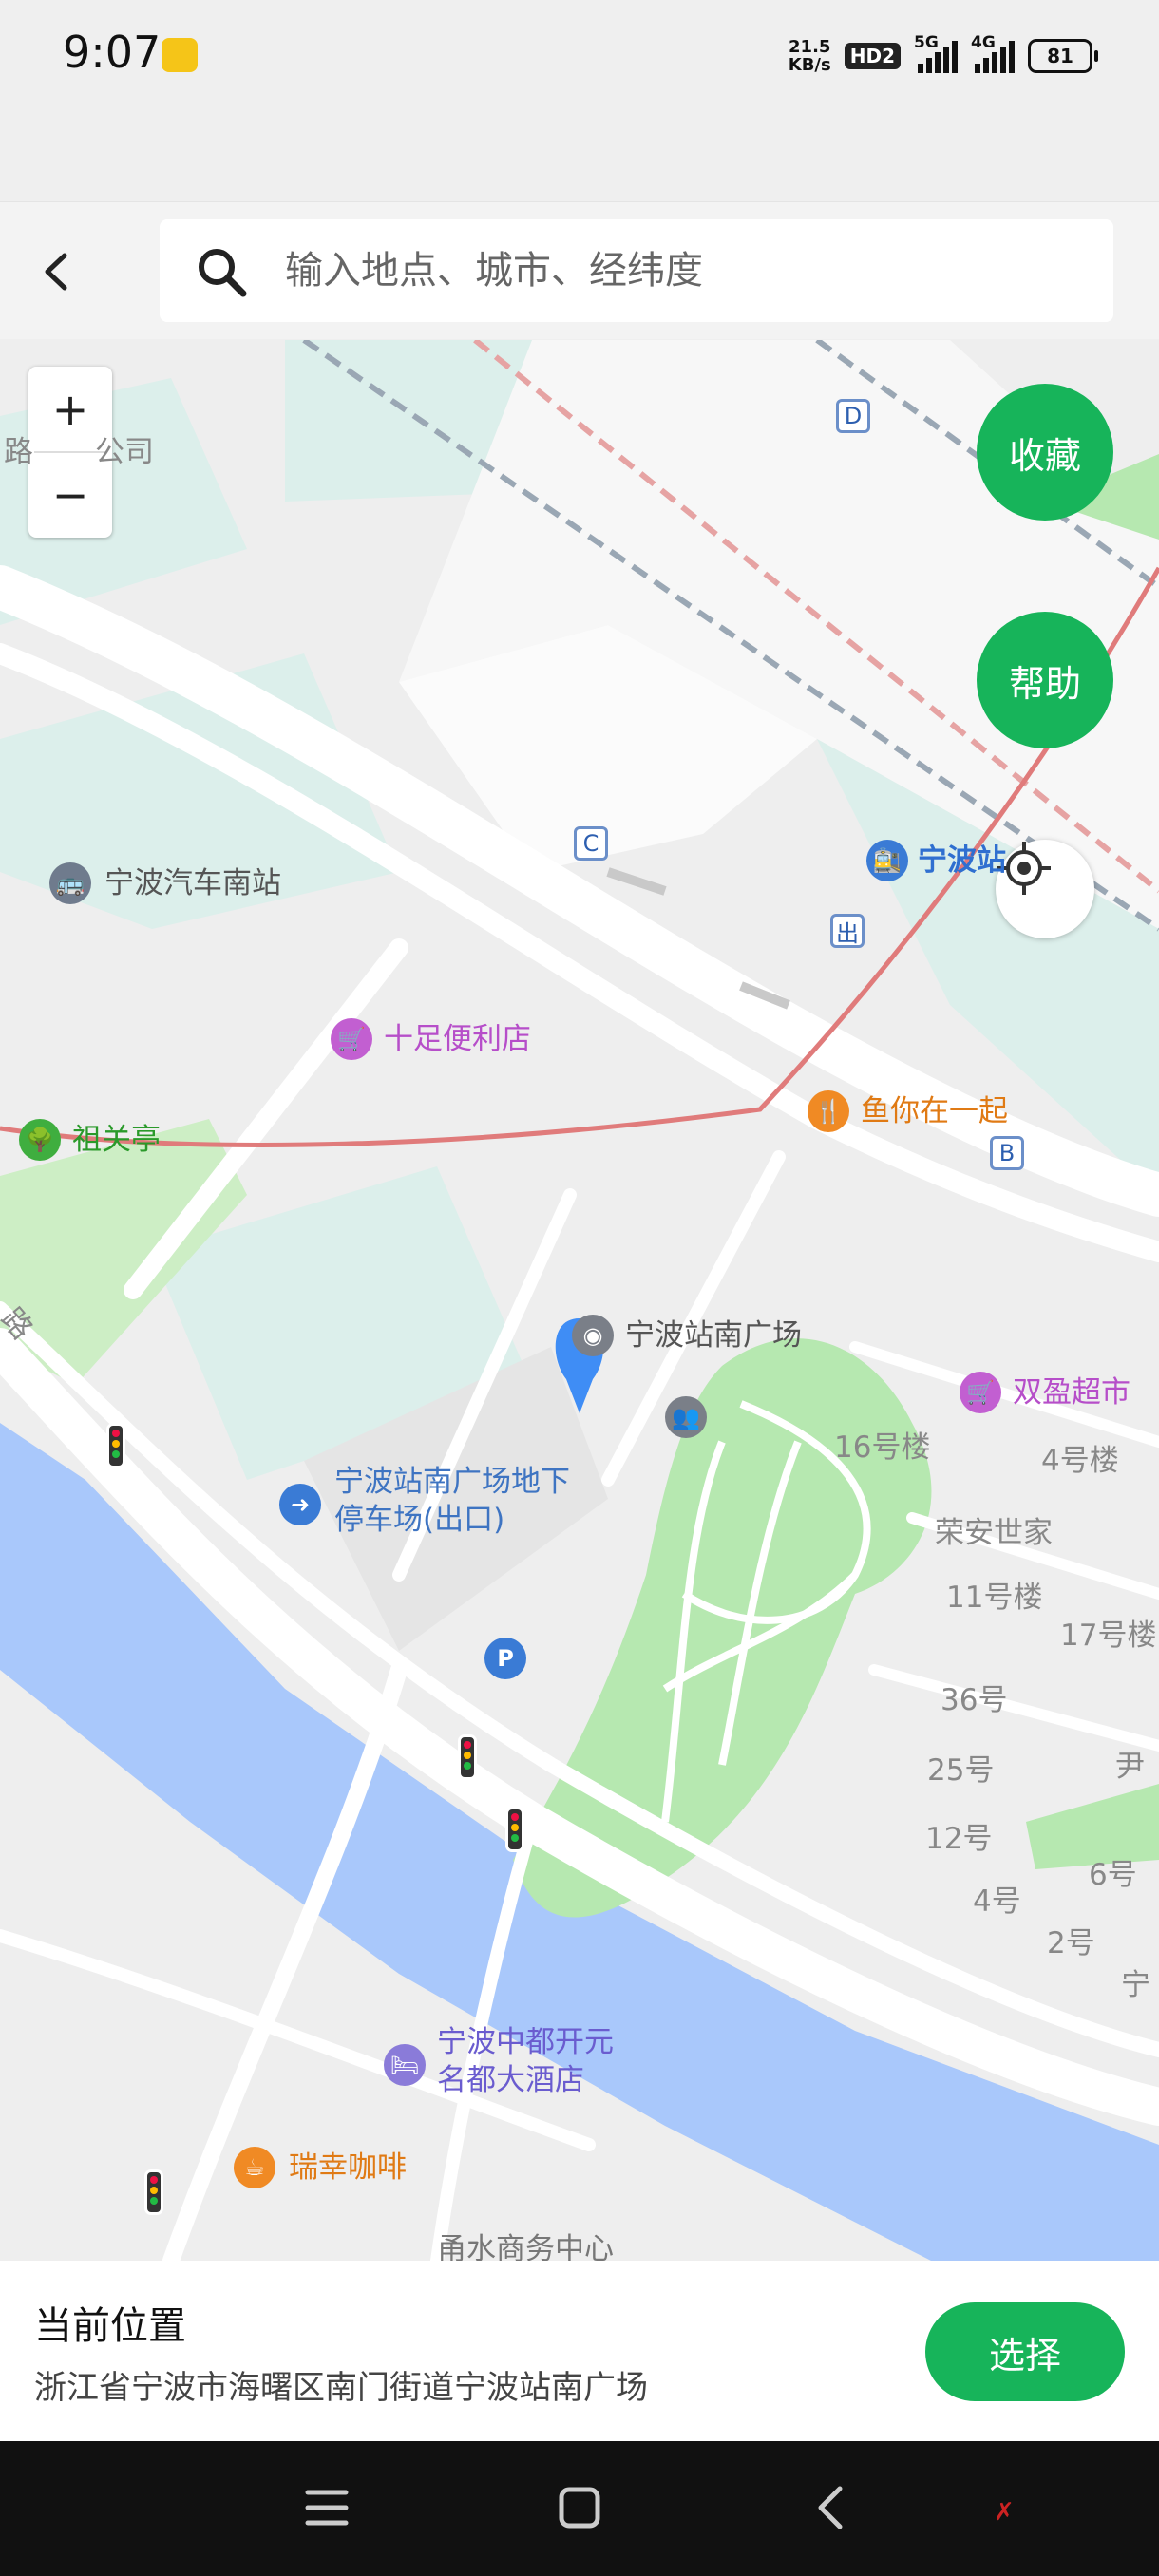 This screenshot has width=1159, height=2576. I want to click on search-header, so click(579, 270).